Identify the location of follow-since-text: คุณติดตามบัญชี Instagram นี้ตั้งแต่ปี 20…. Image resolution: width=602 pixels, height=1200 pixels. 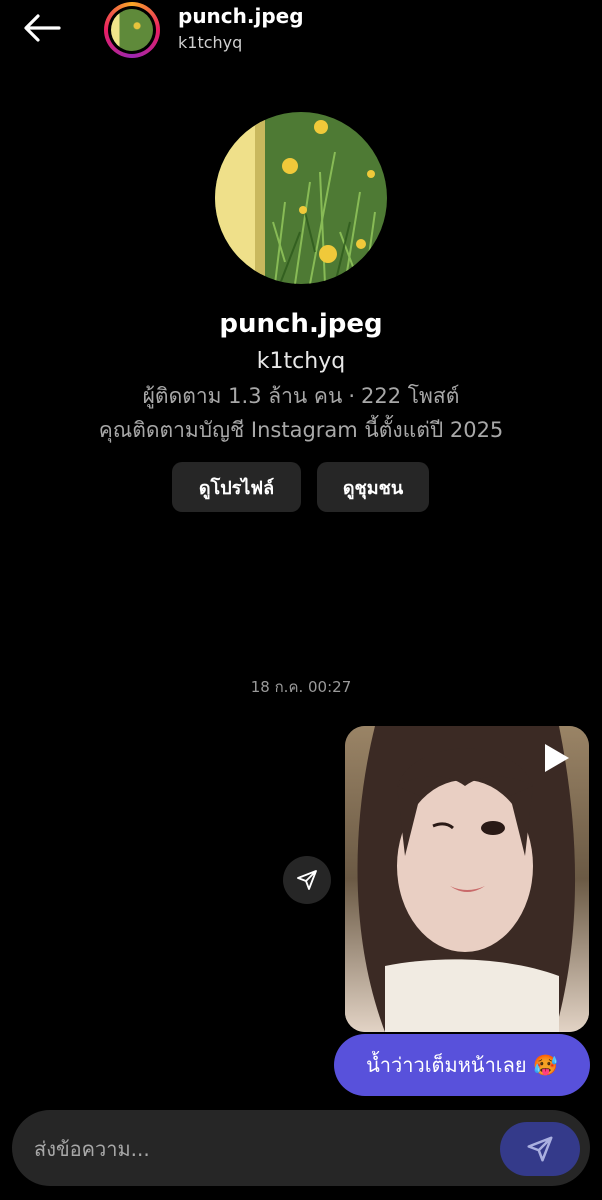
(301, 430).